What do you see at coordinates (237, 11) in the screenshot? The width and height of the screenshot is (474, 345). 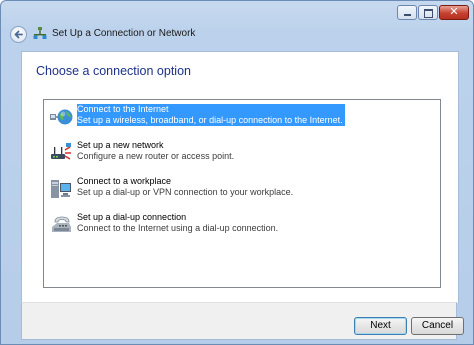 I see `title-bar: ✕` at bounding box center [237, 11].